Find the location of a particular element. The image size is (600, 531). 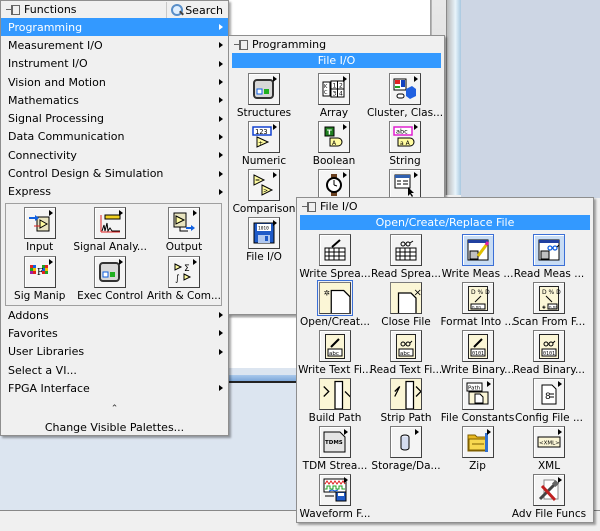

signal-manipulation-icon: F is located at coordinates (39, 271).